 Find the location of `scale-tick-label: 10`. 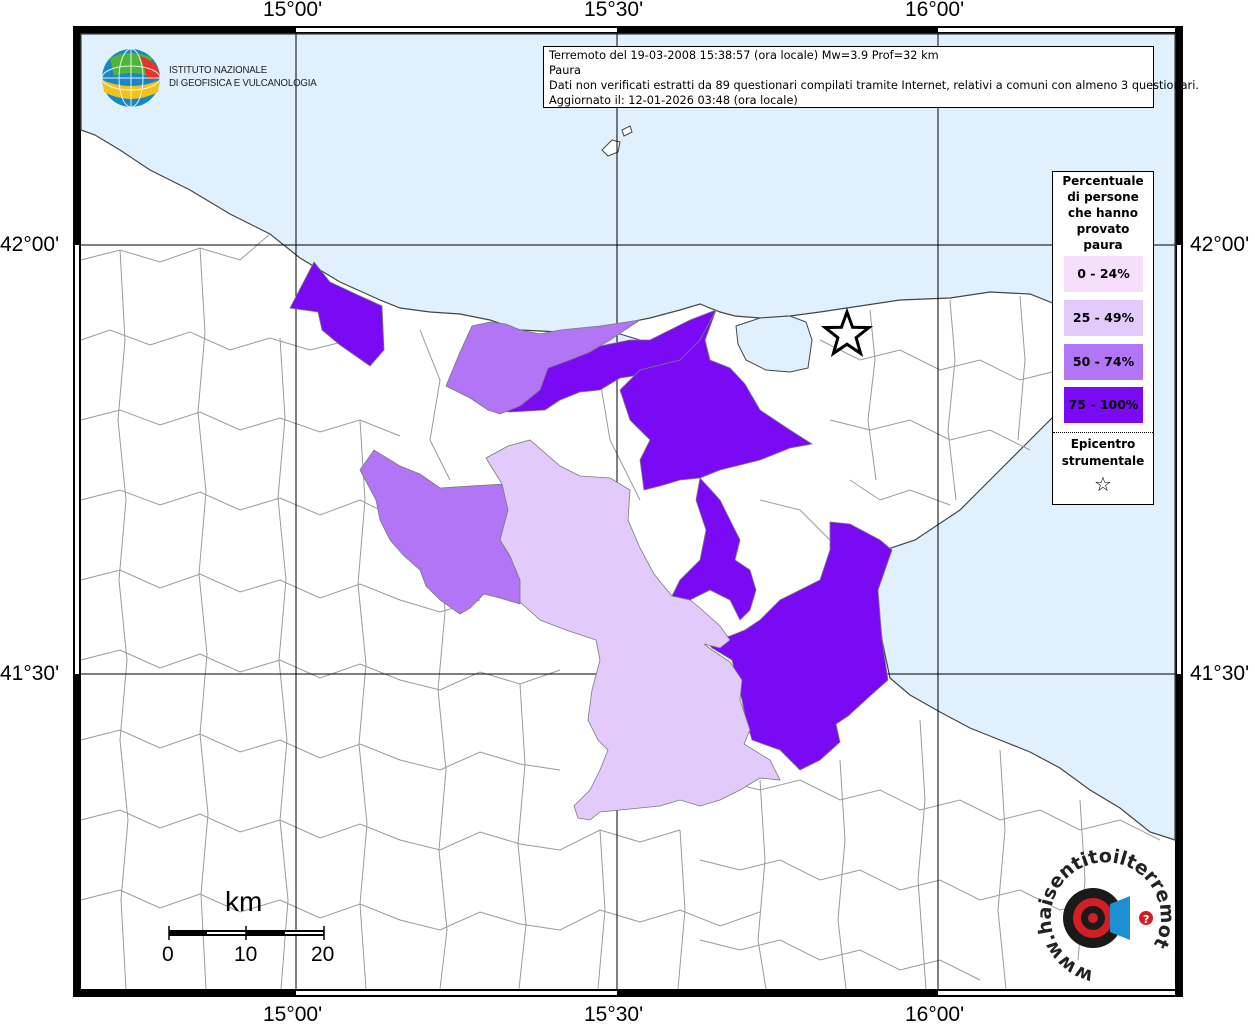

scale-tick-label: 10 is located at coordinates (246, 954).